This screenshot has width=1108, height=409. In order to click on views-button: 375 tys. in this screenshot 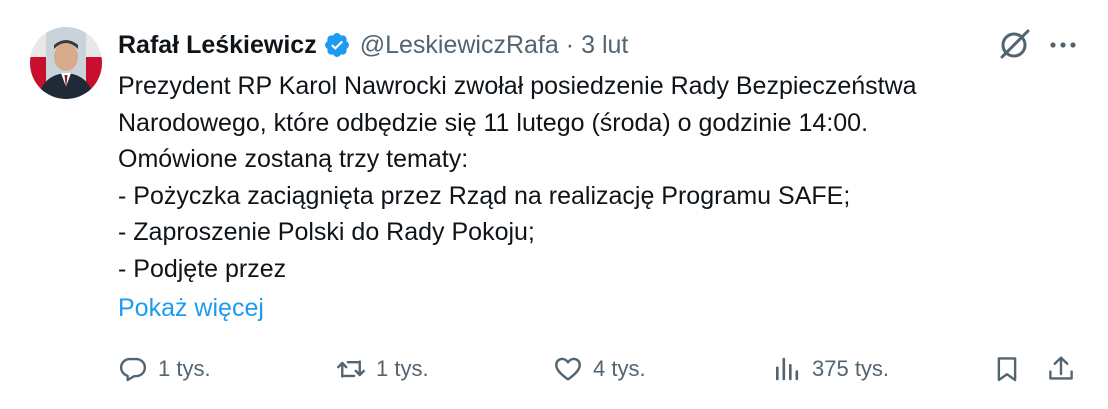, I will do `click(830, 369)`.